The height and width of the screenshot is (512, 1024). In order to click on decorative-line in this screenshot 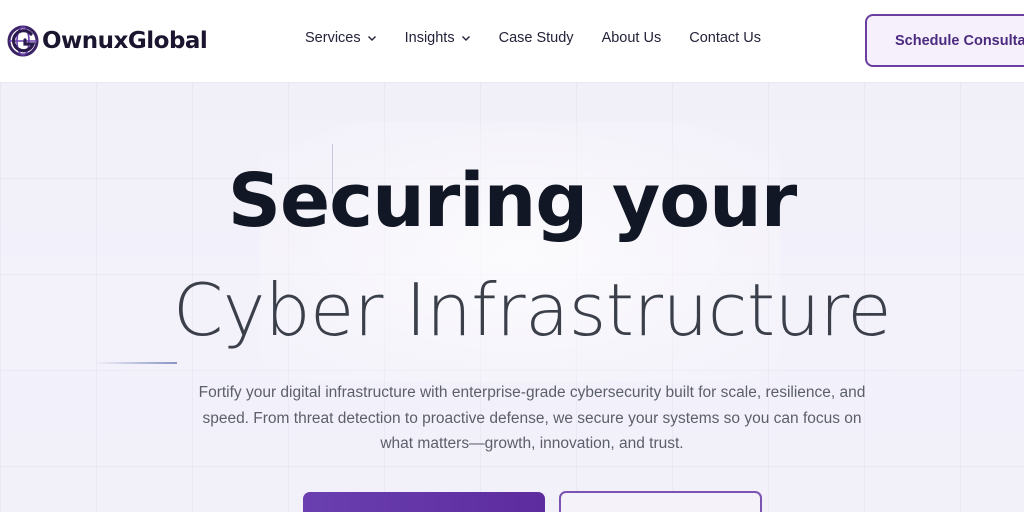, I will do `click(136, 363)`.